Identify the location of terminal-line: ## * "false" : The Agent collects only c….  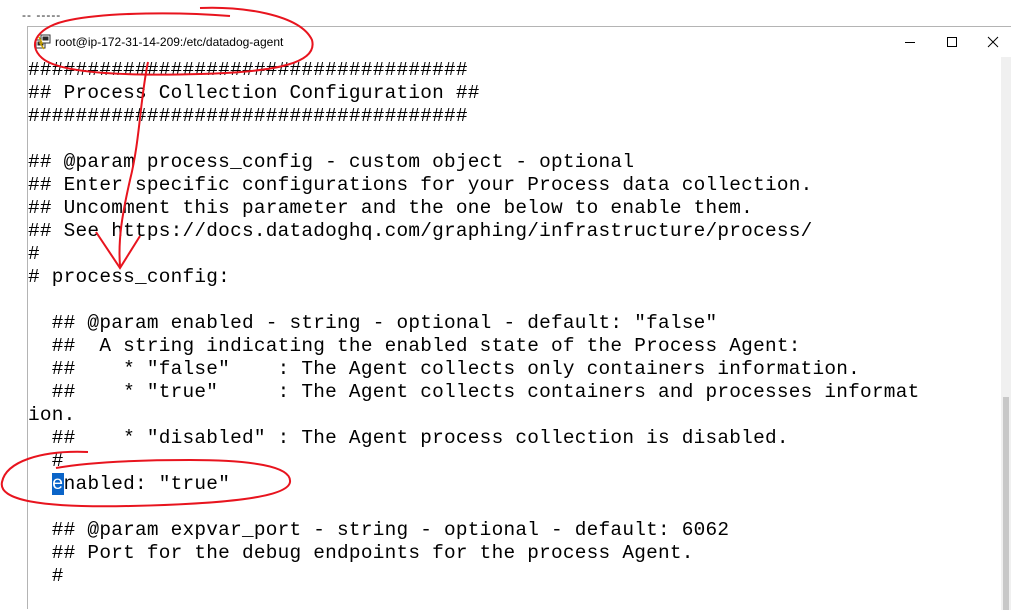
(444, 369).